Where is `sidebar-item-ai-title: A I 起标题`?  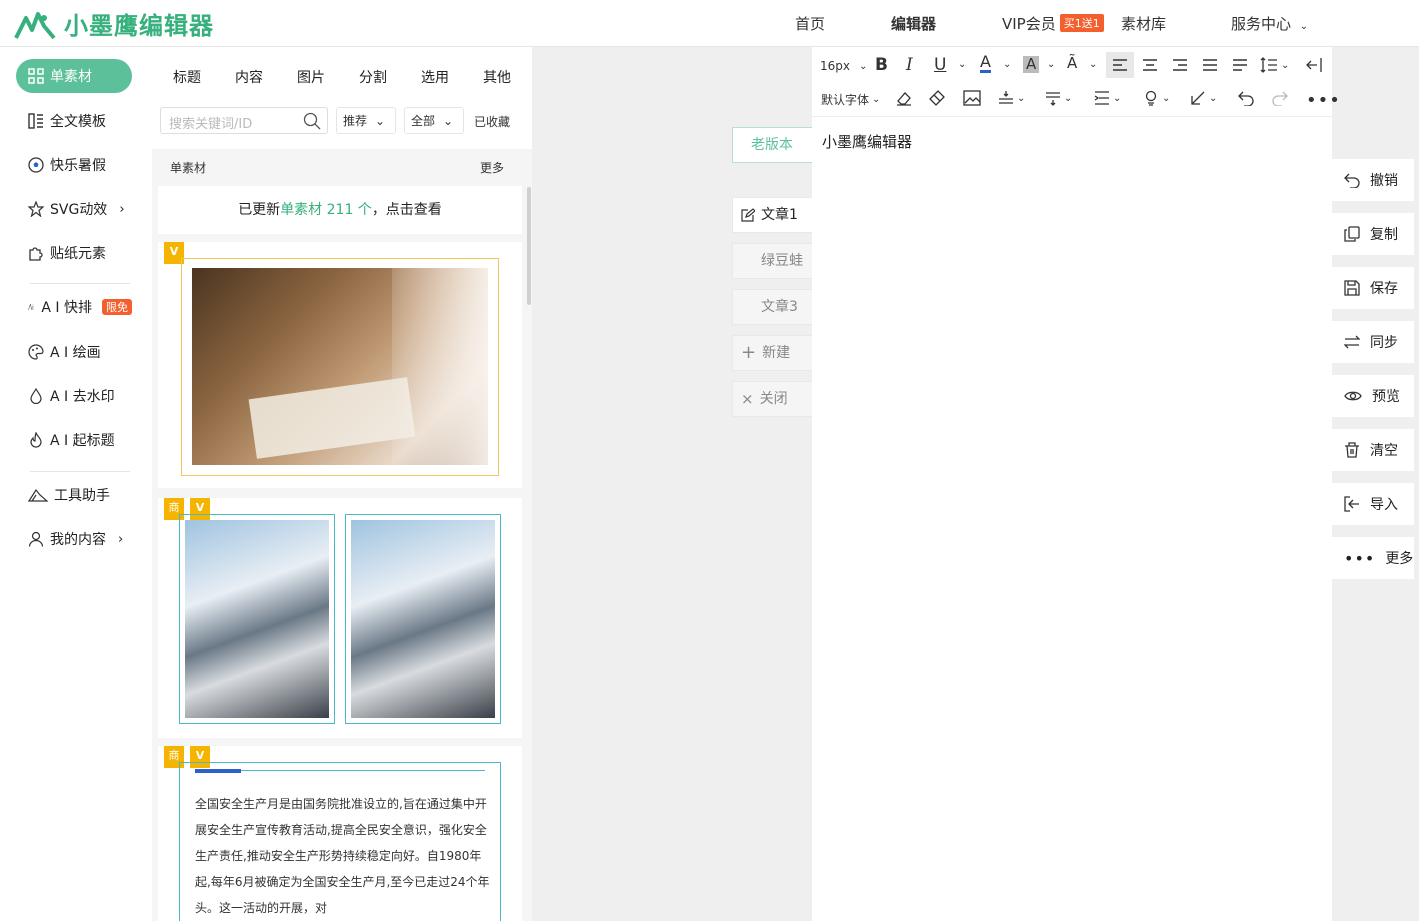 sidebar-item-ai-title: A I 起标题 is located at coordinates (74, 440).